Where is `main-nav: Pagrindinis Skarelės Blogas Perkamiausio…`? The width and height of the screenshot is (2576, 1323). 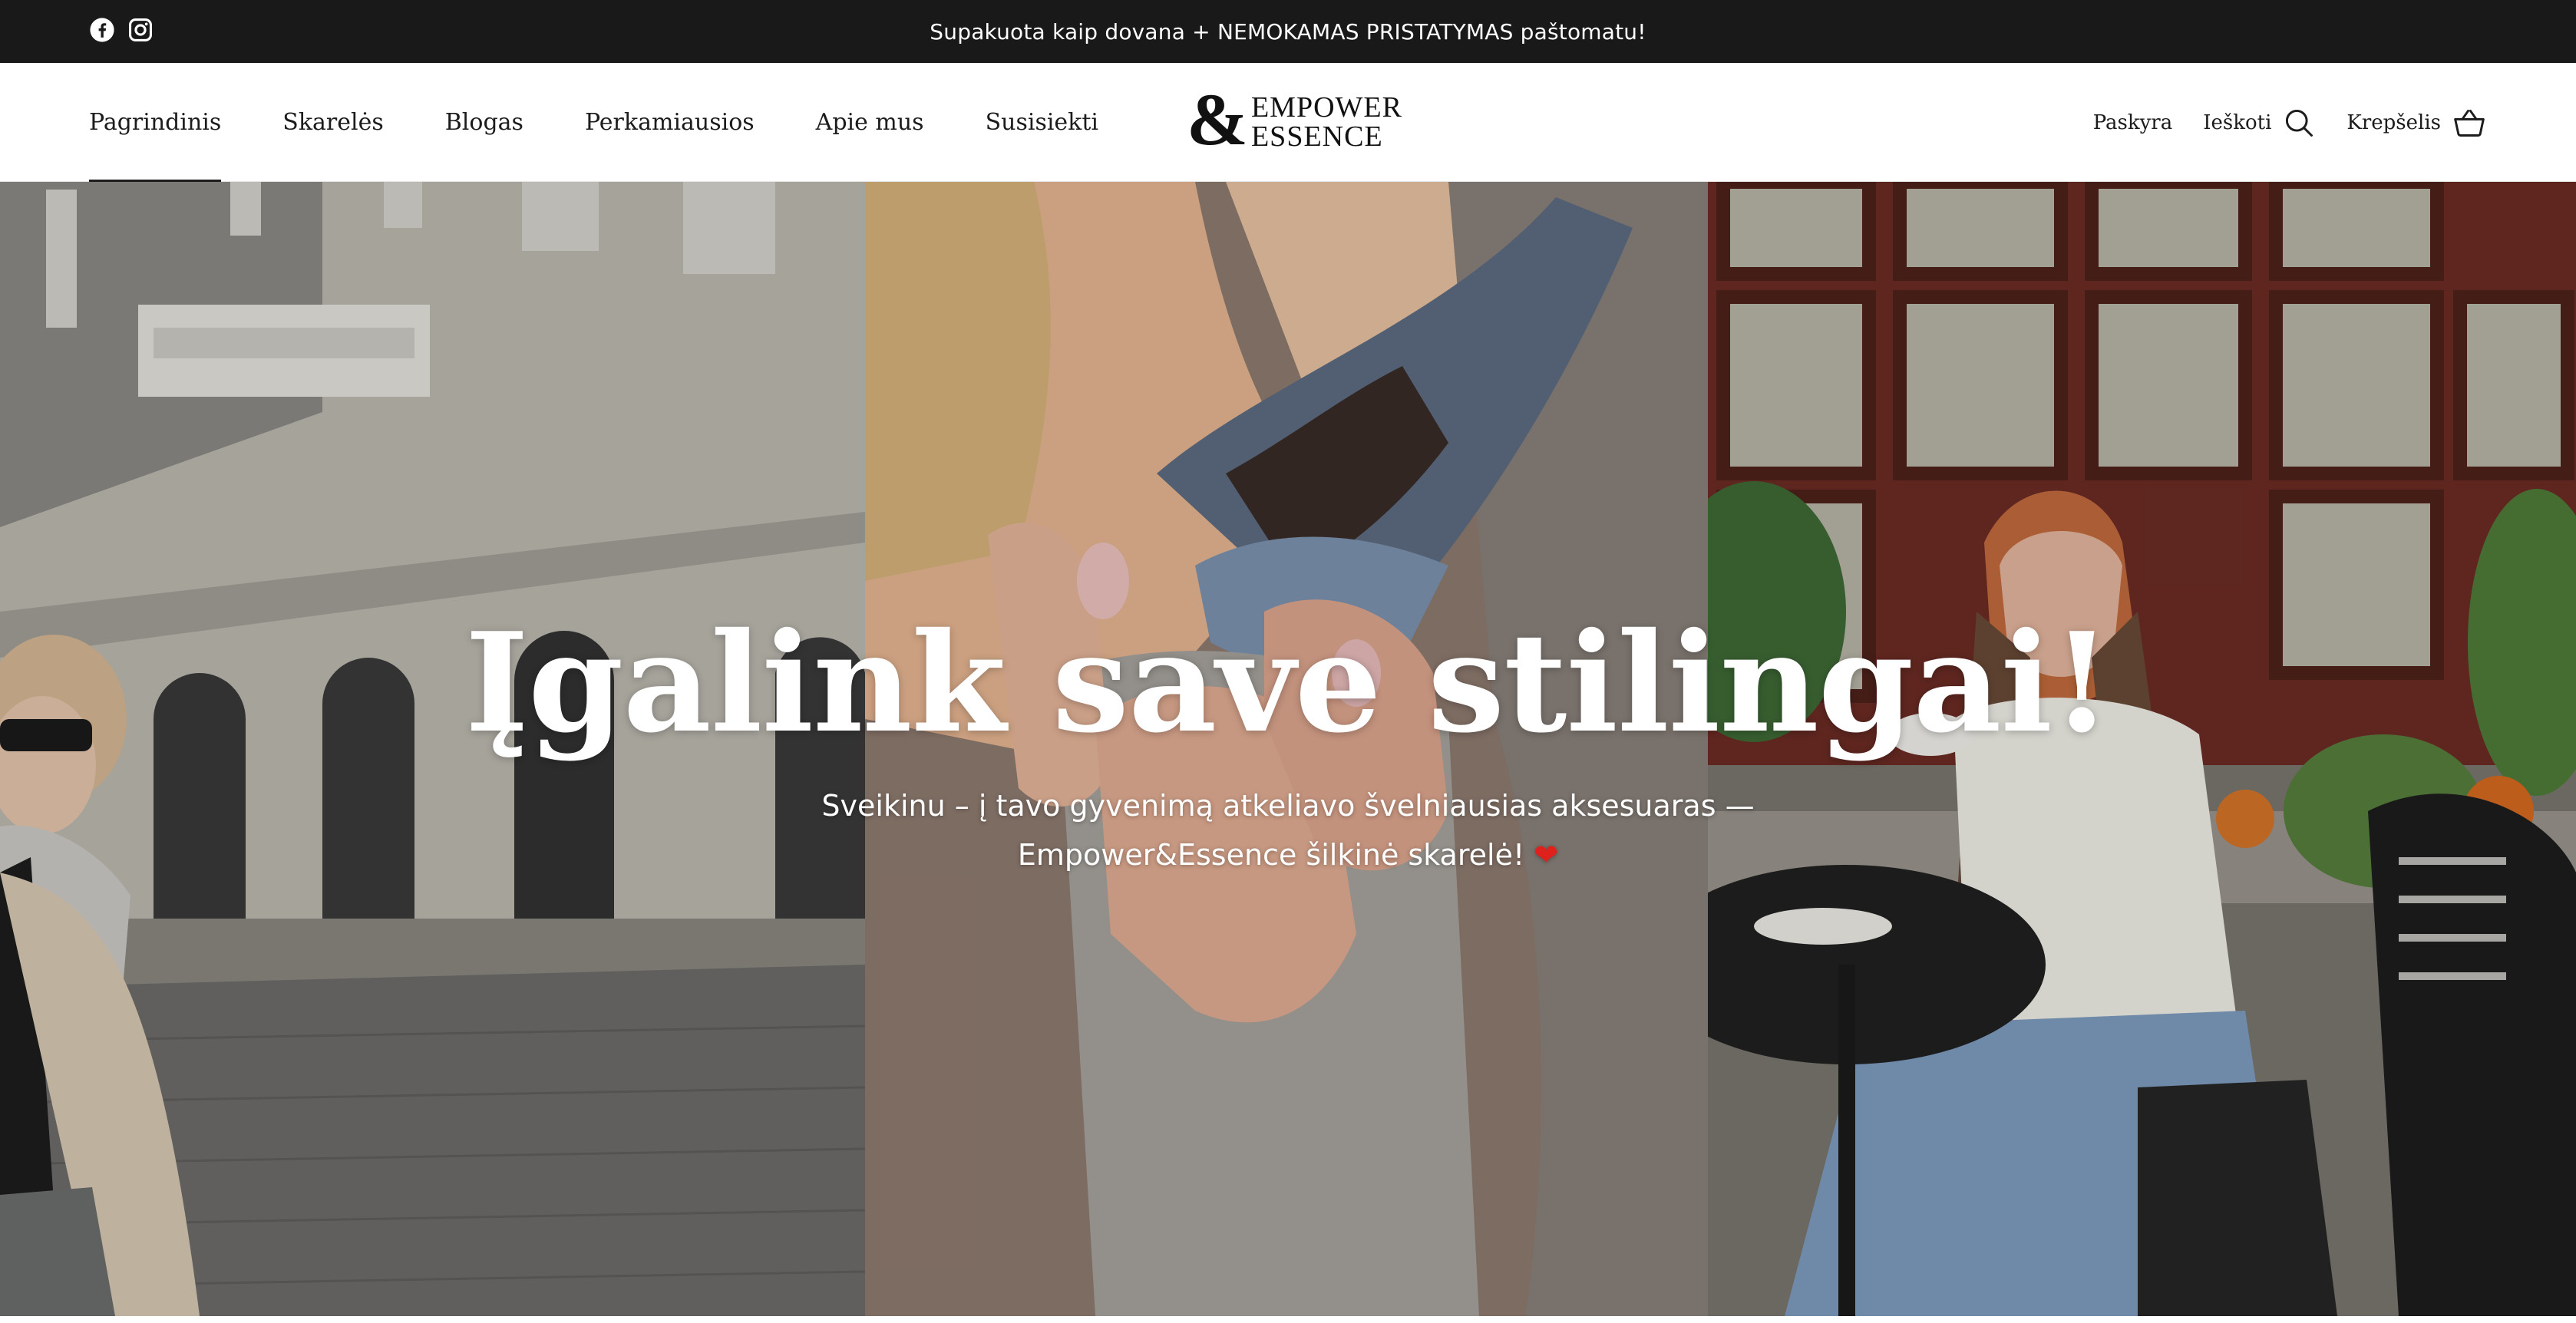 main-nav: Pagrindinis Skarelės Blogas Perkamiausio… is located at coordinates (624, 122).